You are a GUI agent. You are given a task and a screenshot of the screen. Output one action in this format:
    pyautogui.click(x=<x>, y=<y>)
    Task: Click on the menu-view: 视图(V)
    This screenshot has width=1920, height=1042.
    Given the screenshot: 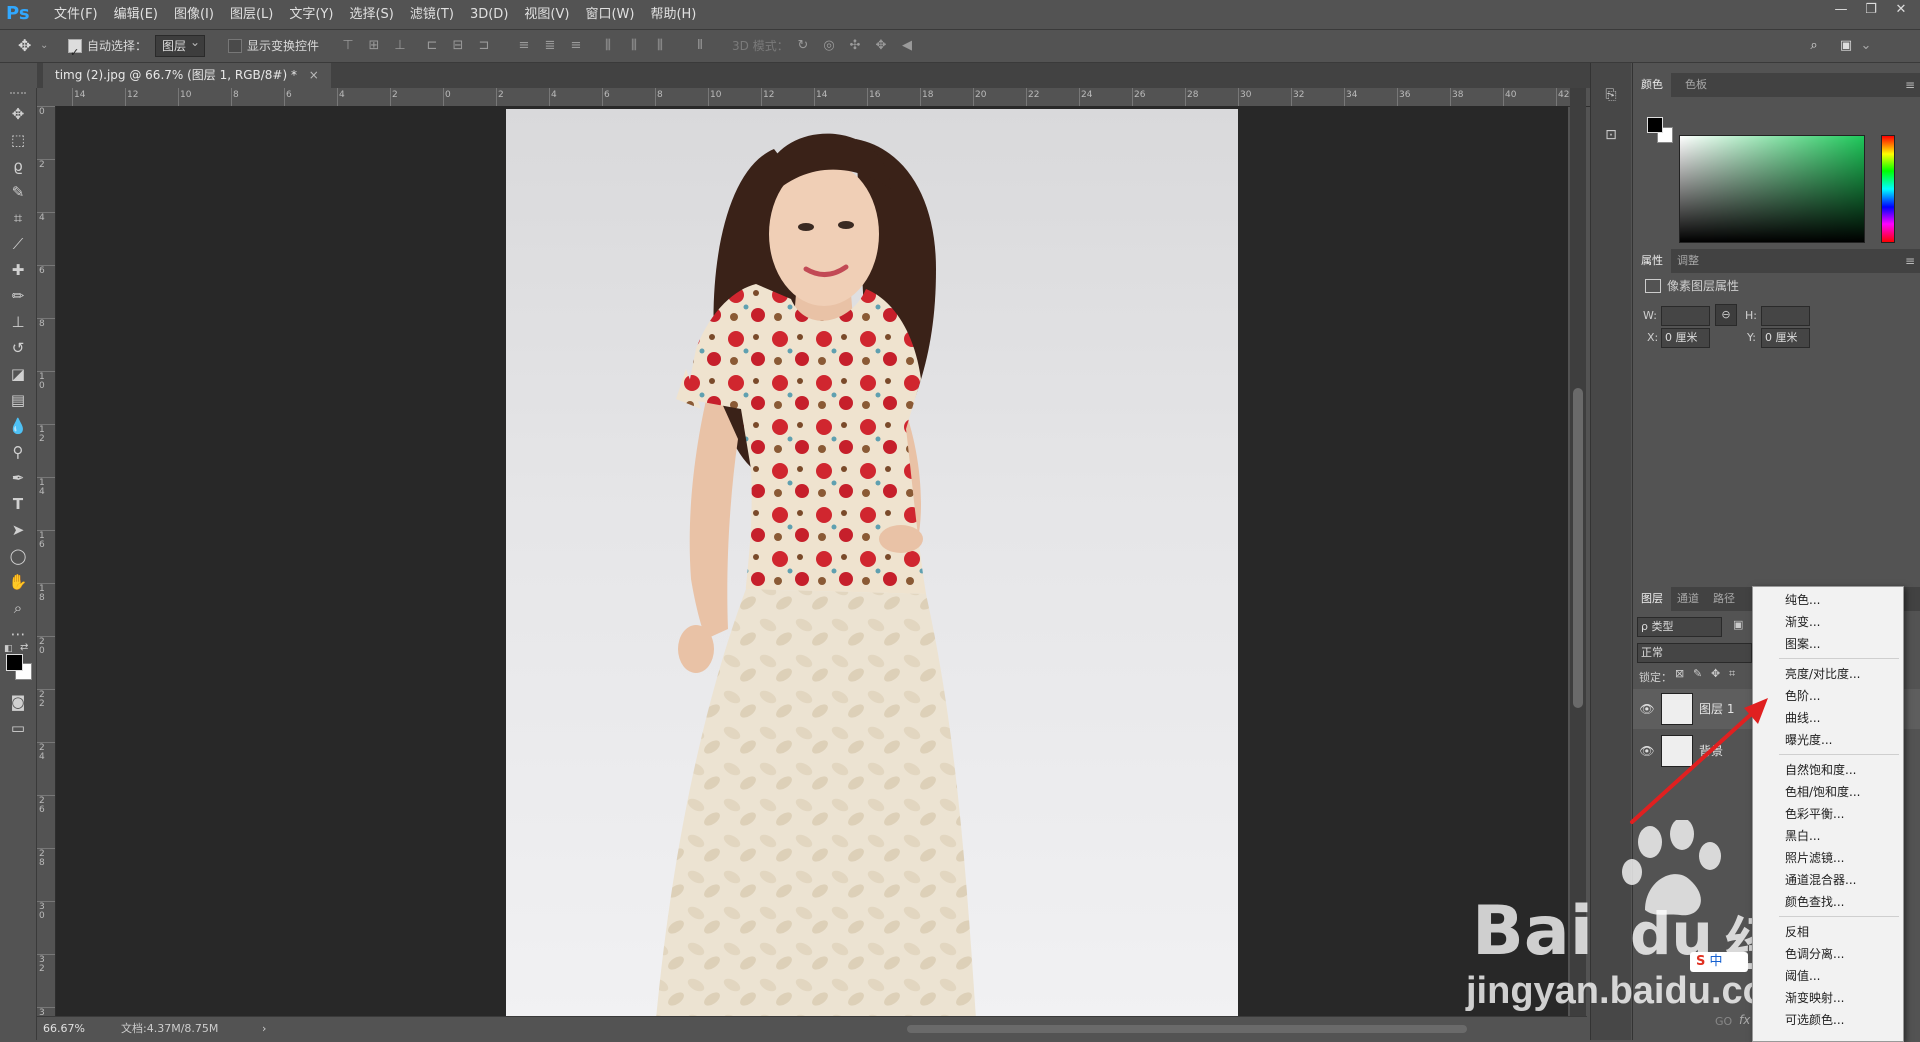 What is the action you would take?
    pyautogui.click(x=546, y=14)
    